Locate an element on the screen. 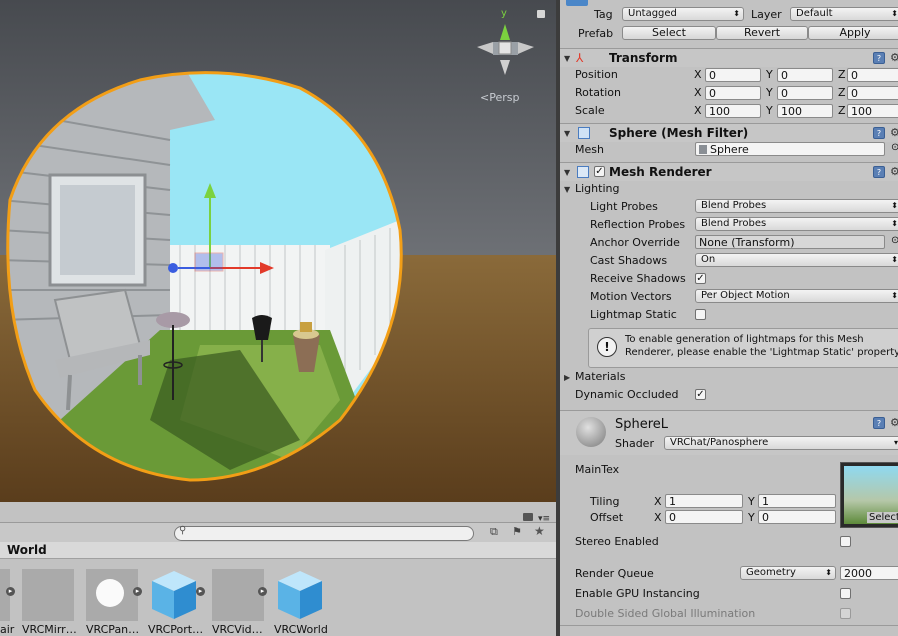  tag-dropdown: Untagged ⬍ is located at coordinates (683, 14).